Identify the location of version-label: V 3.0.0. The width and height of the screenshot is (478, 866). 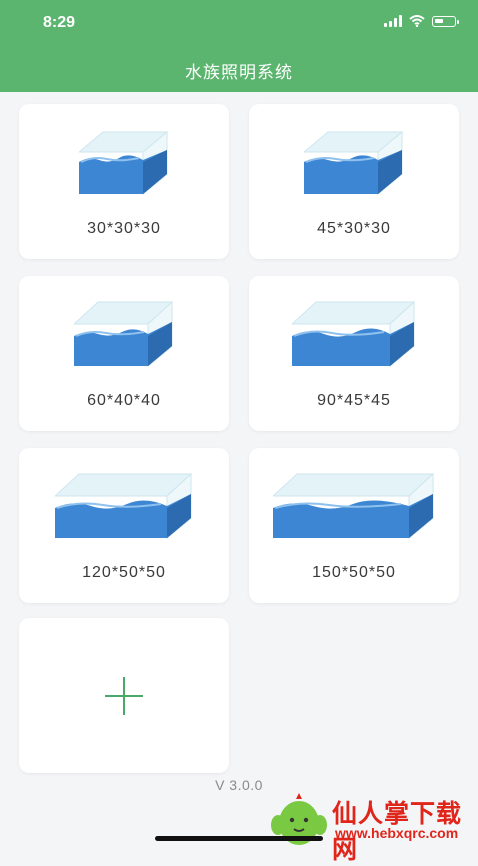
(239, 785).